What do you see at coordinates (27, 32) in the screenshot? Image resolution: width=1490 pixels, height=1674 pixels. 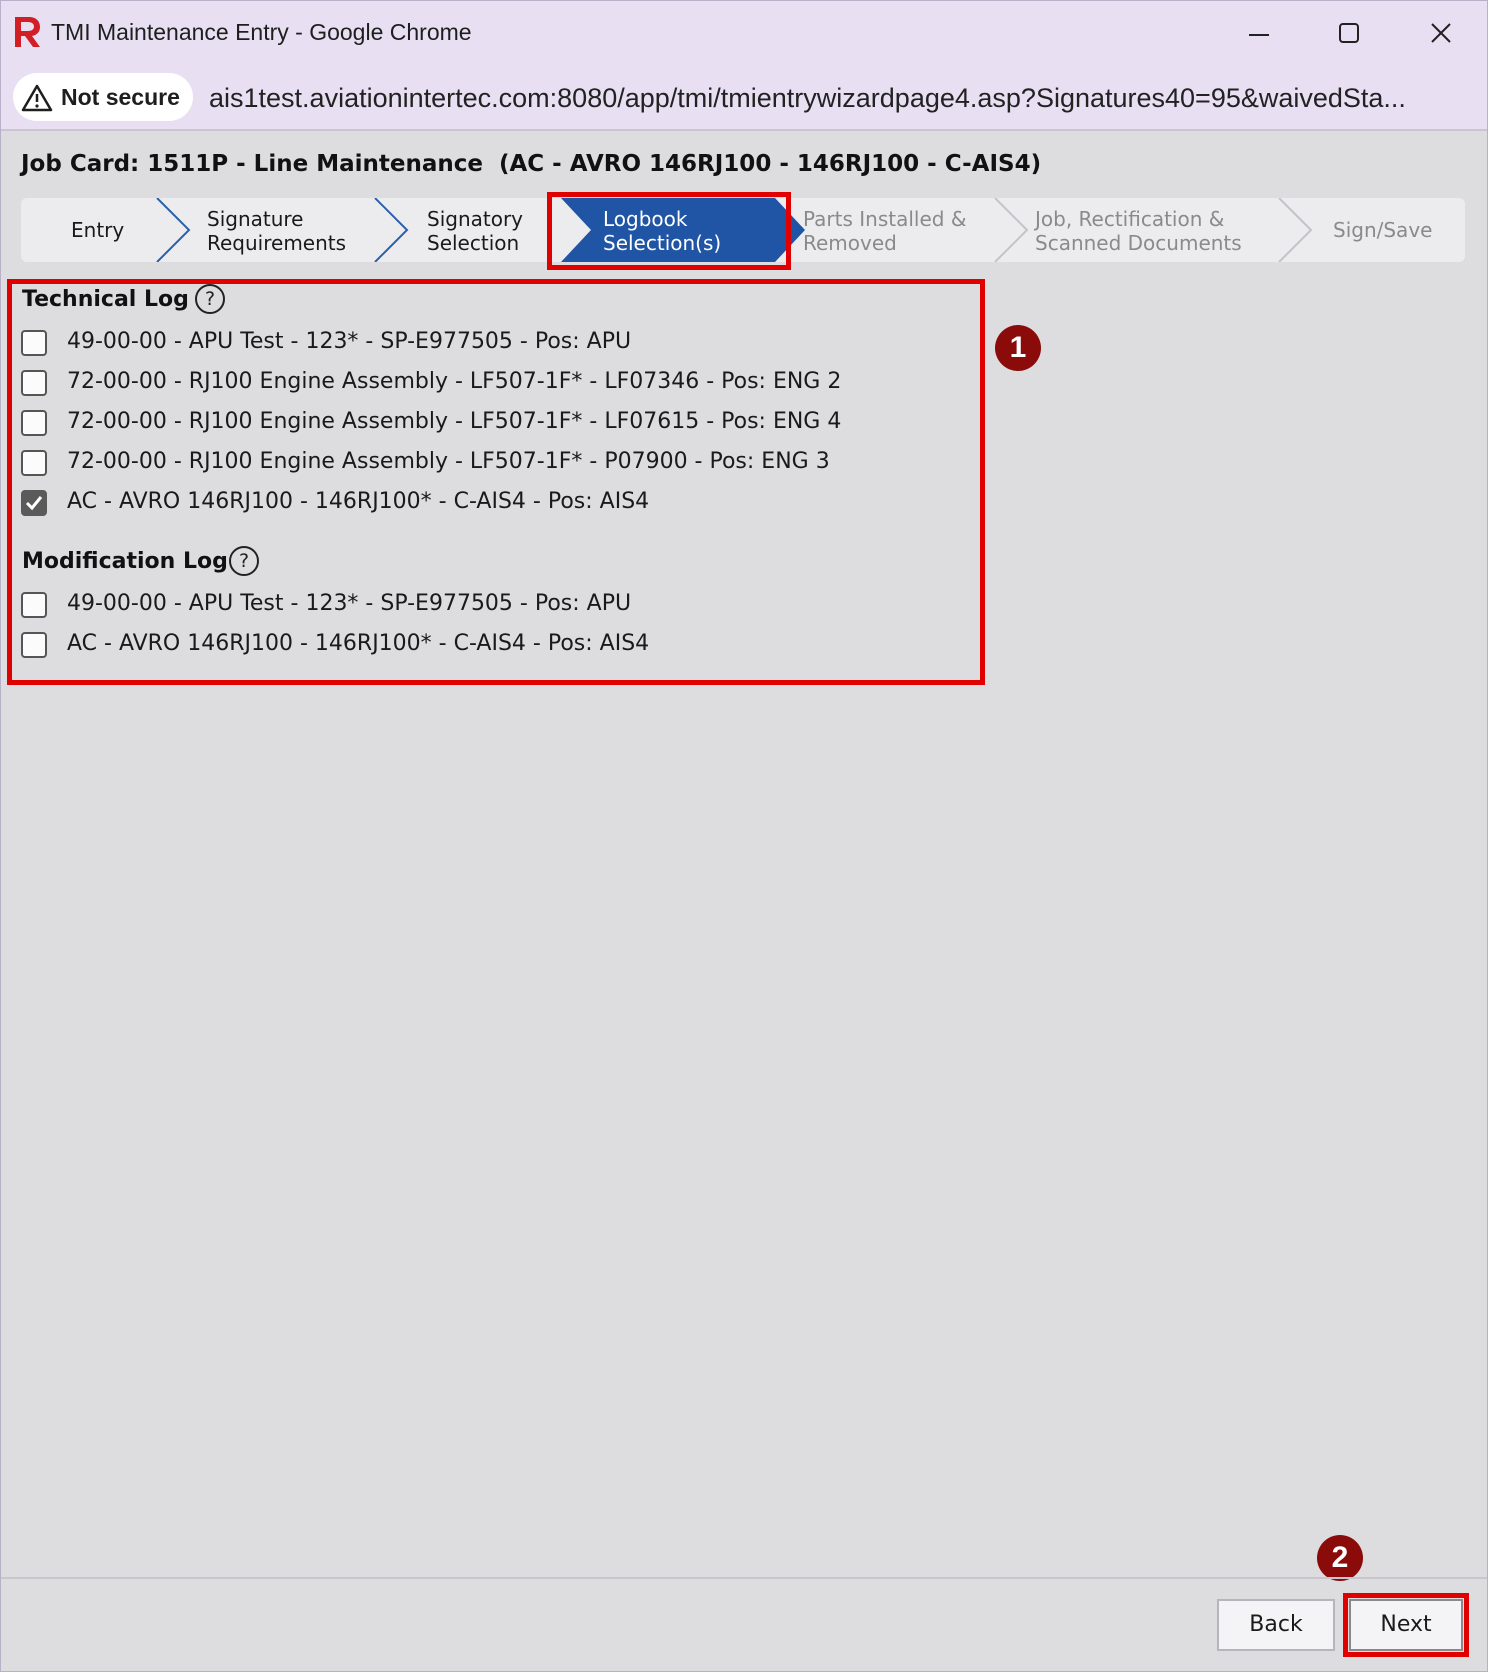 I see `app-logo-icon` at bounding box center [27, 32].